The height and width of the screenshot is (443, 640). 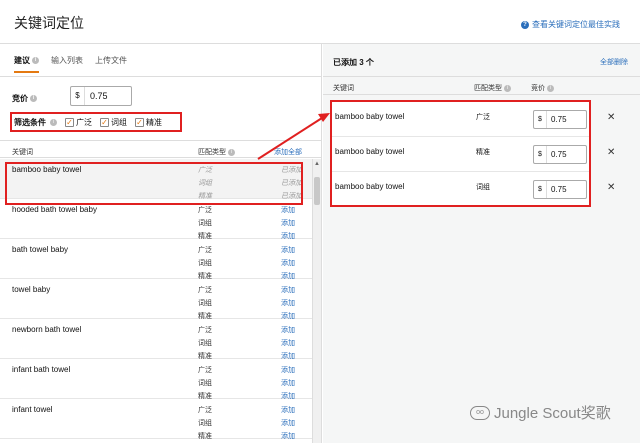 I want to click on scroll-up-icon: ▲, so click(x=317, y=164).